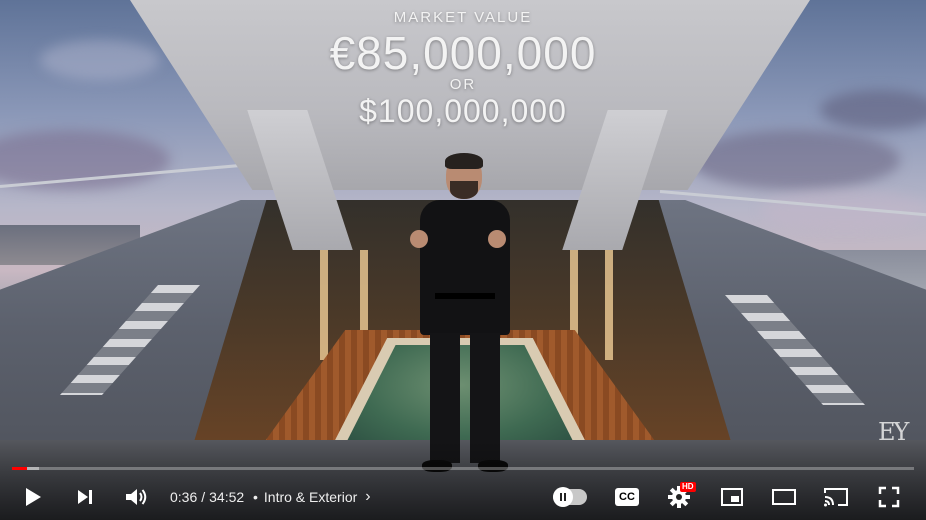 The height and width of the screenshot is (520, 926). I want to click on fullscreen-button, so click(889, 497).